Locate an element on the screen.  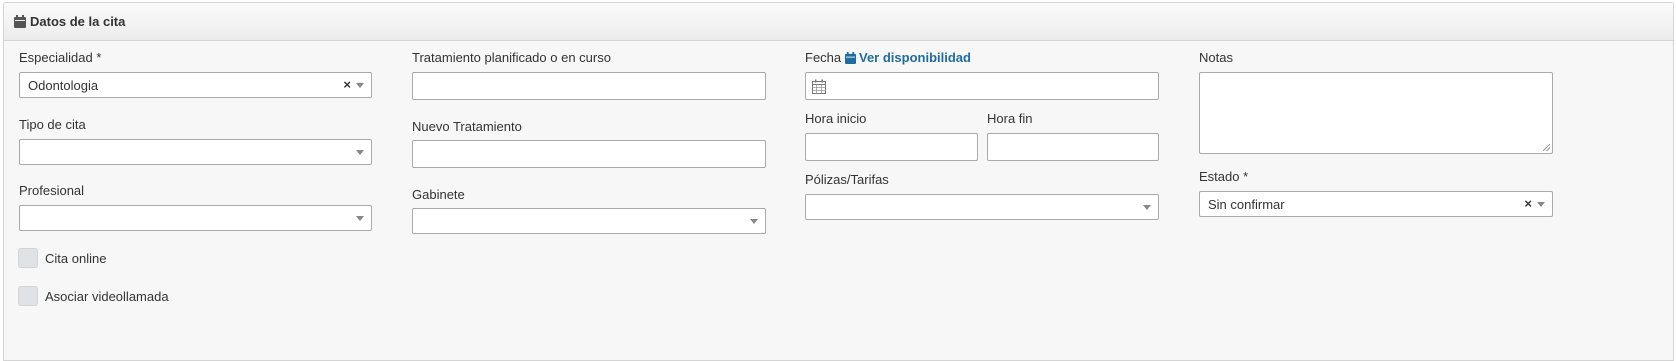
especialidad-label: Especialidad * is located at coordinates (60, 57).